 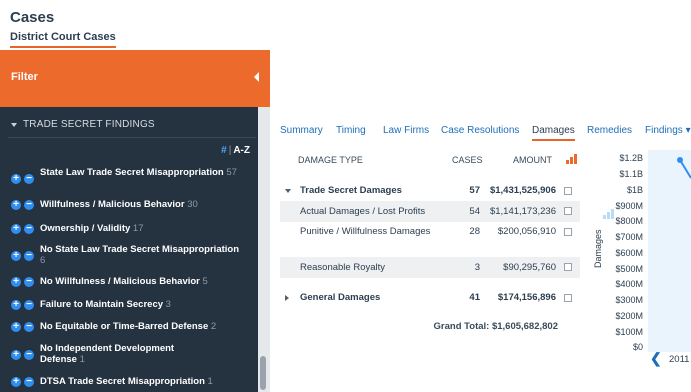 What do you see at coordinates (480, 130) in the screenshot?
I see `tab-case-resolutions: Case Resolutions` at bounding box center [480, 130].